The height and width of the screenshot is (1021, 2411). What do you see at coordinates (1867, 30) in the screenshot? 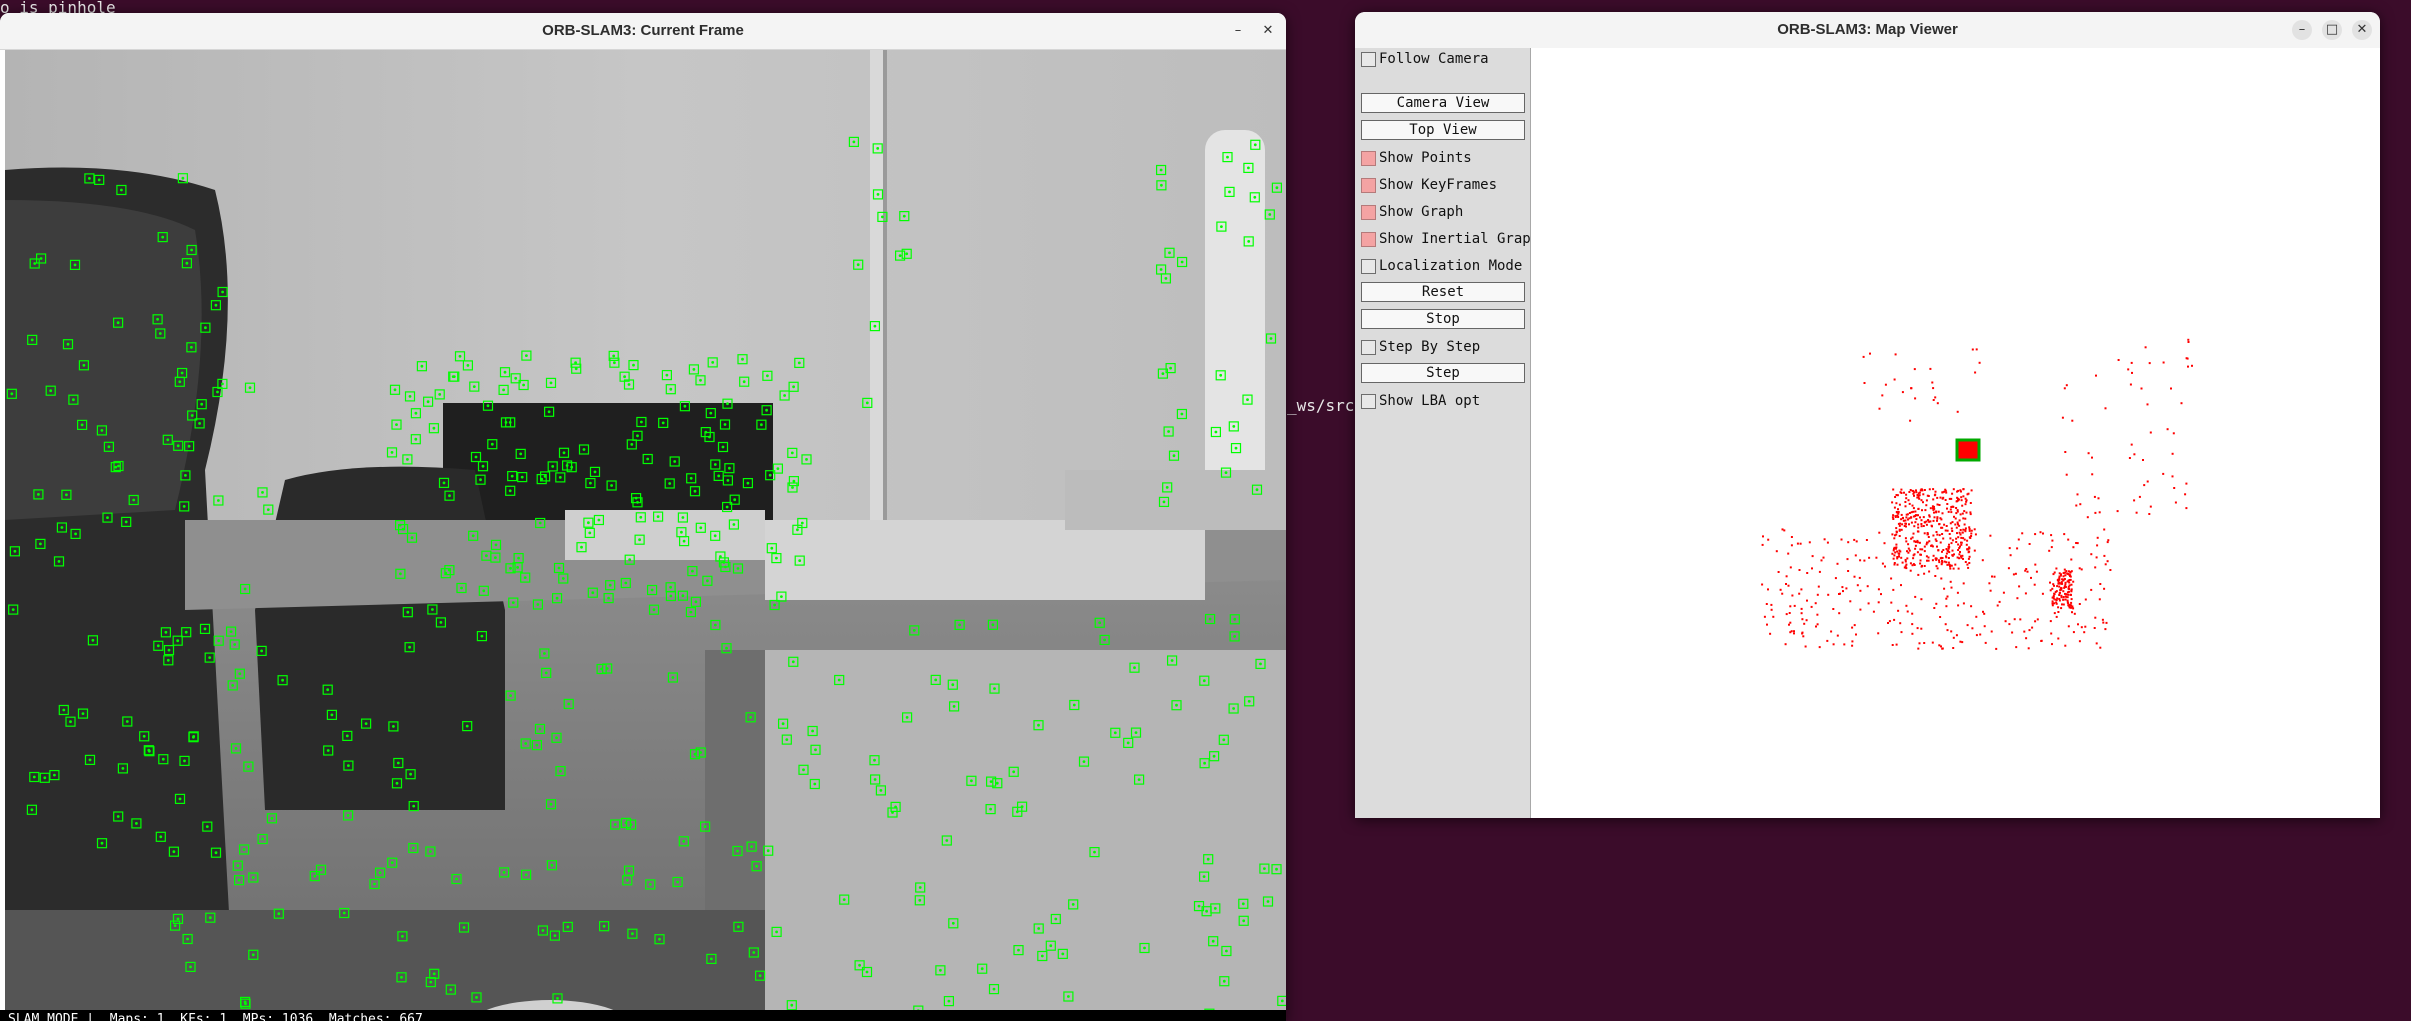
I see `map-viewer-titlebar: ORB-SLAM3: Map Viewer – □ ✕` at bounding box center [1867, 30].